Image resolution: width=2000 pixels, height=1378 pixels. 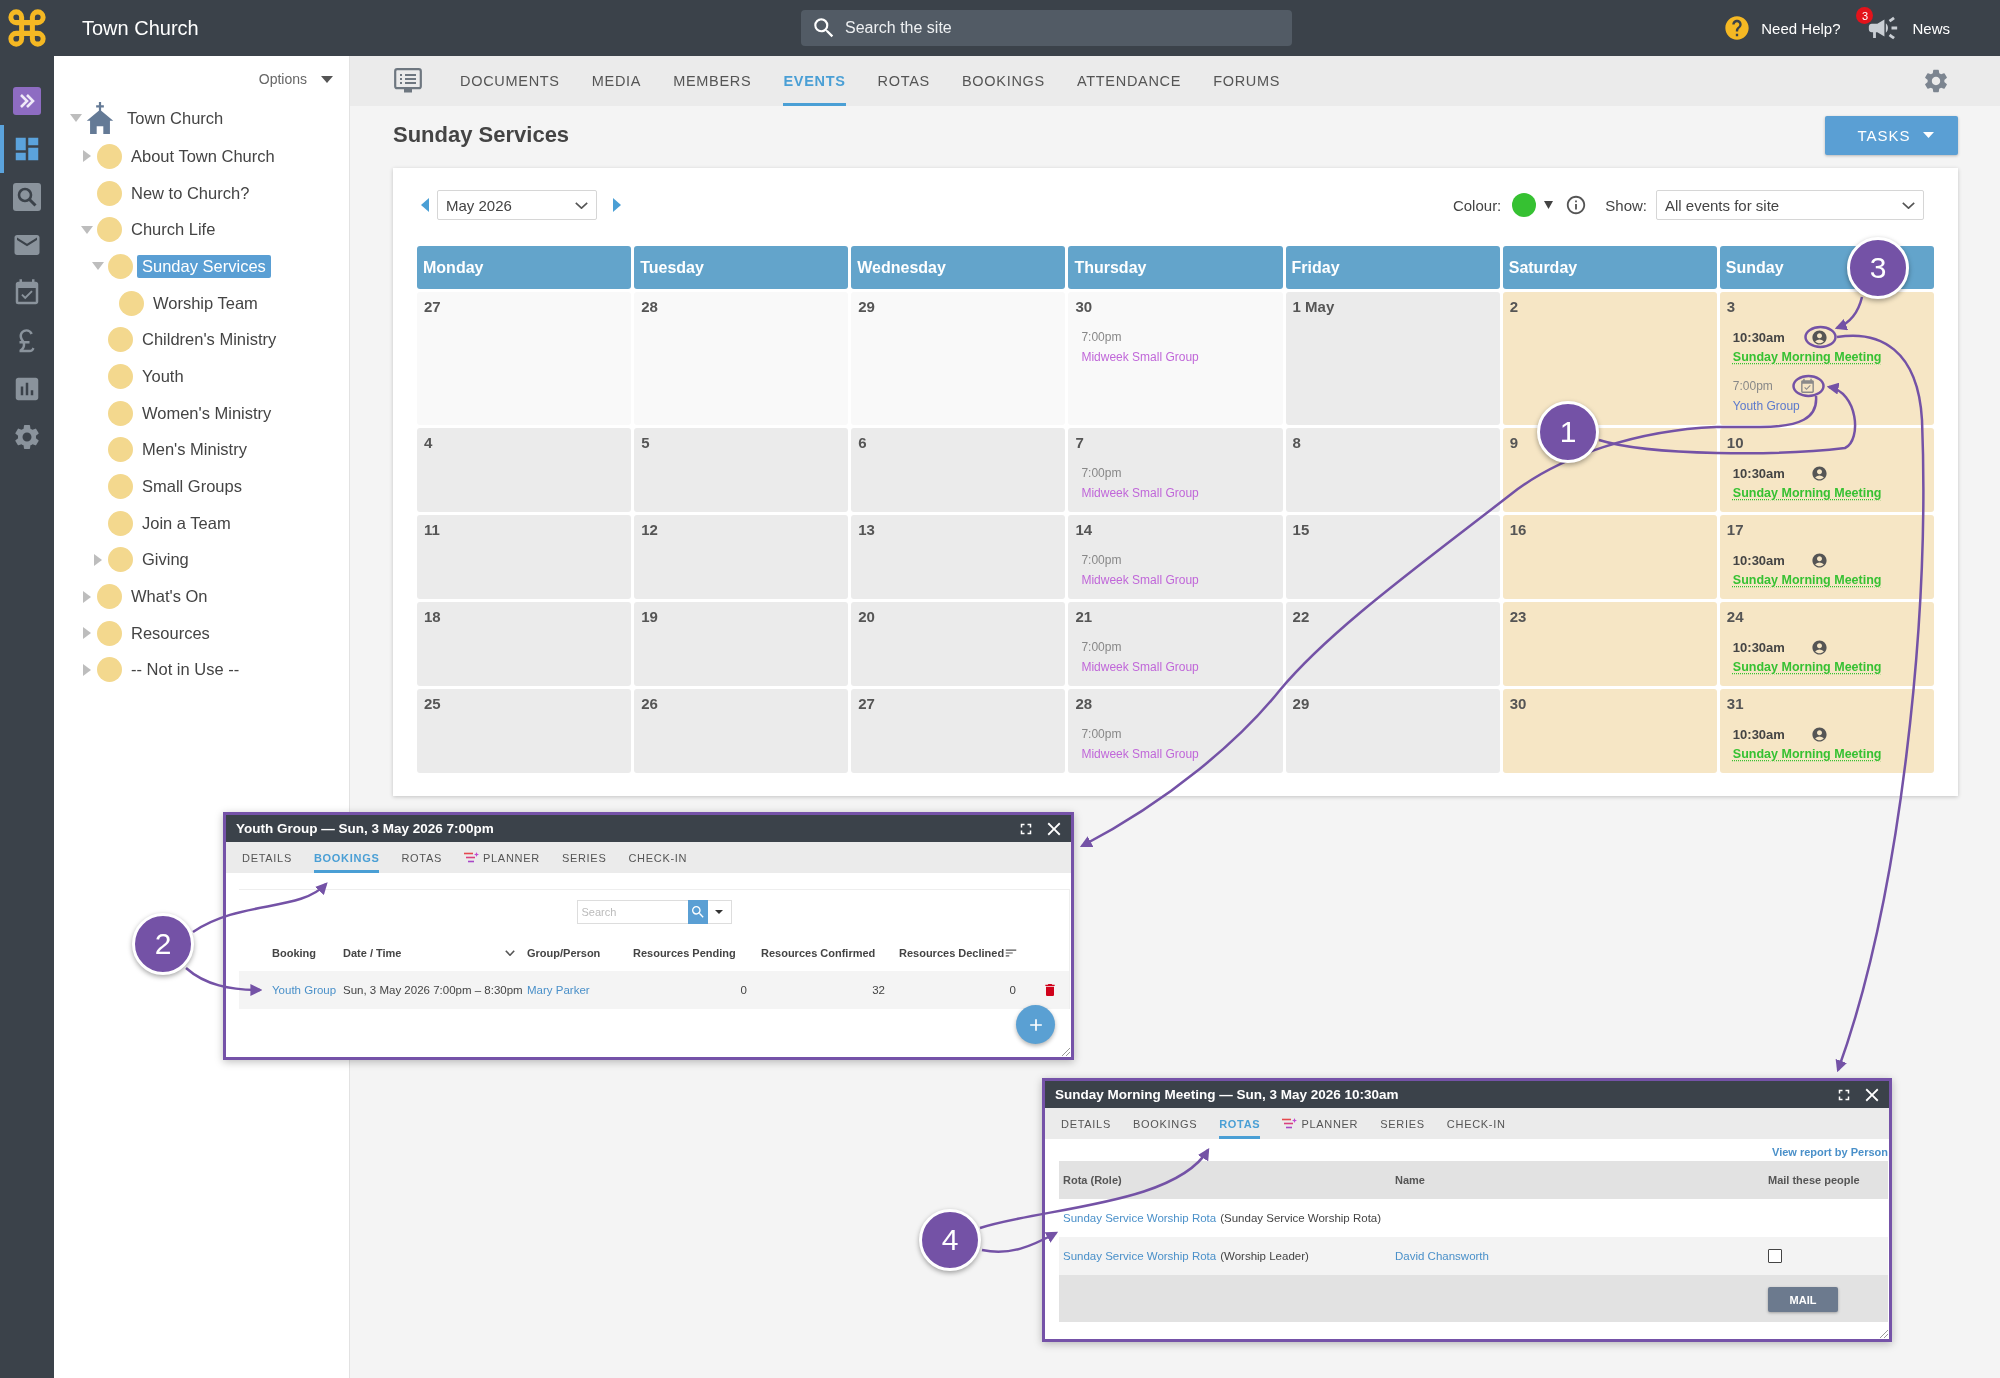 I want to click on mail-button: MAIL, so click(x=1803, y=1299).